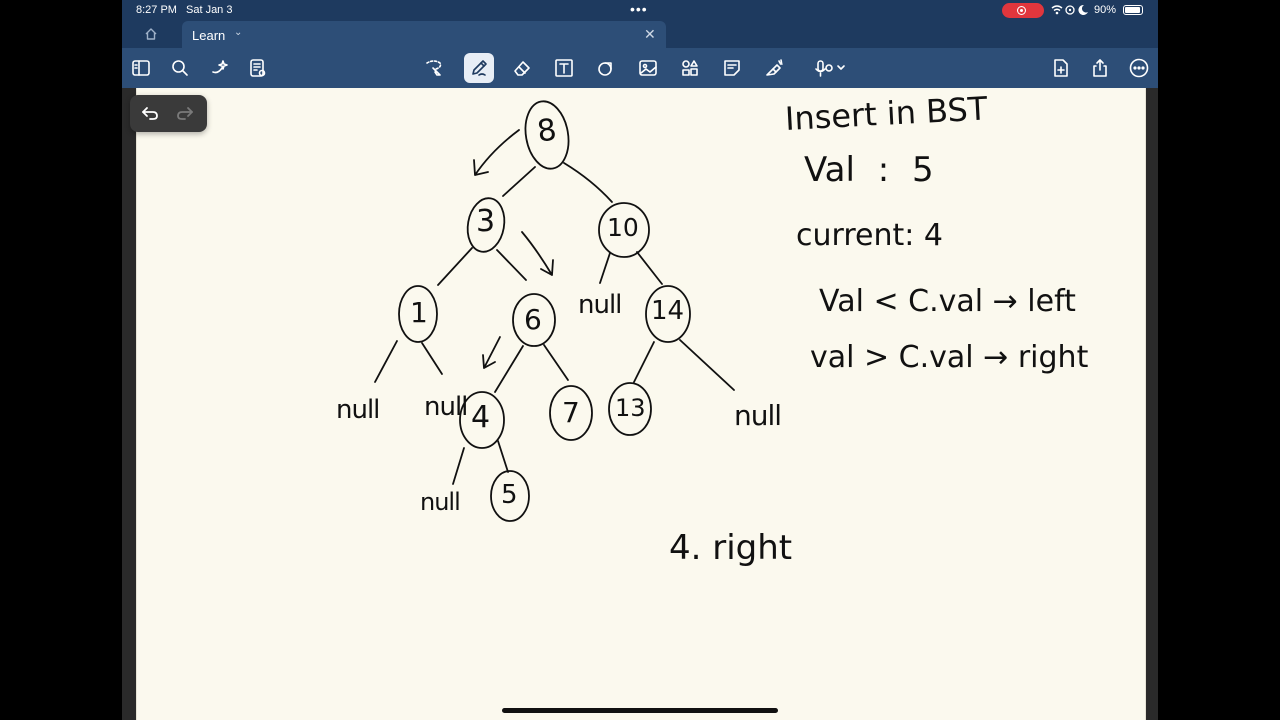 Image resolution: width=1280 pixels, height=720 pixels. I want to click on microphone-icon, so click(831, 68).